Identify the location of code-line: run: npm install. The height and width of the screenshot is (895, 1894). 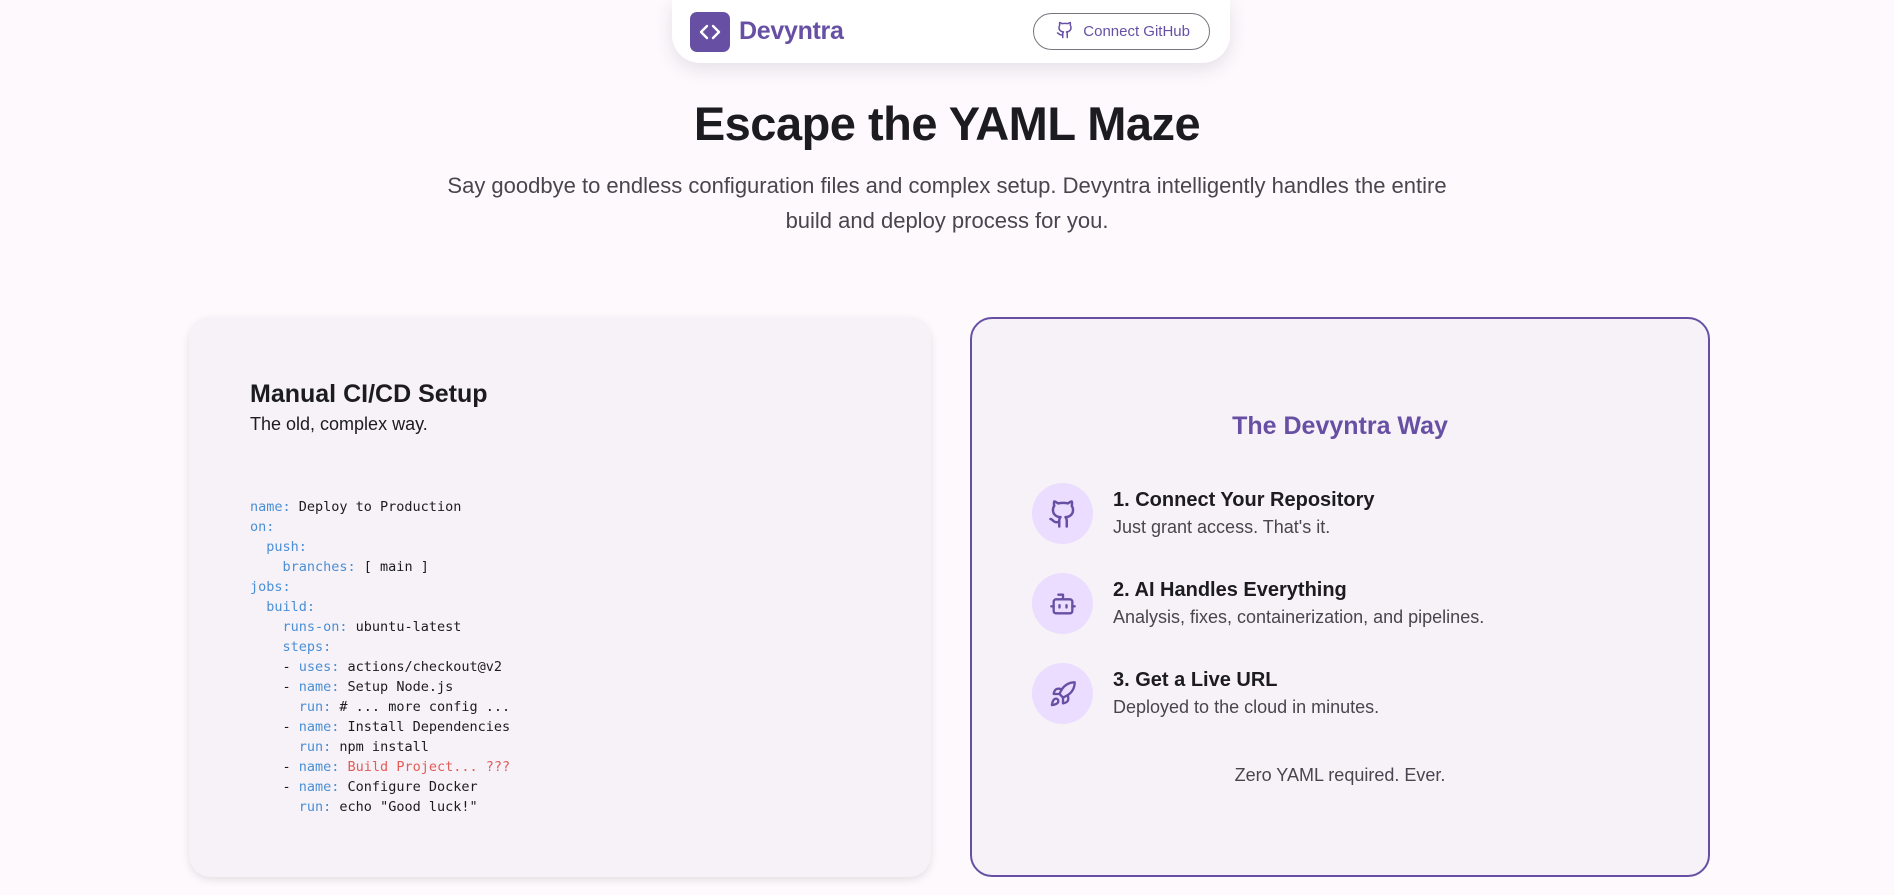
(380, 747).